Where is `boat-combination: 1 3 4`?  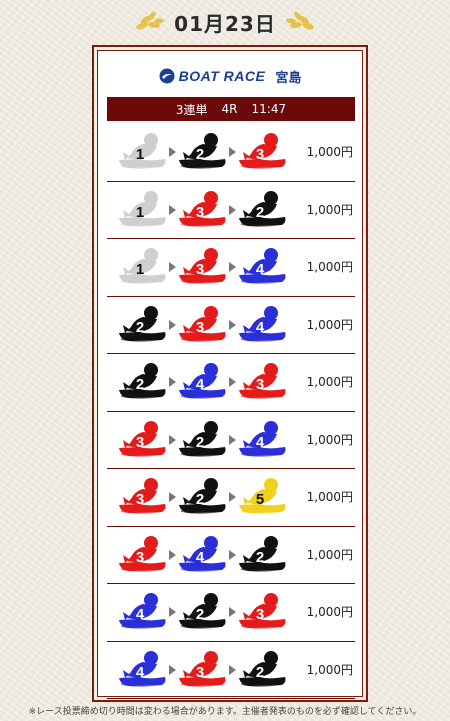
boat-combination: 1 3 4 is located at coordinates (207, 266).